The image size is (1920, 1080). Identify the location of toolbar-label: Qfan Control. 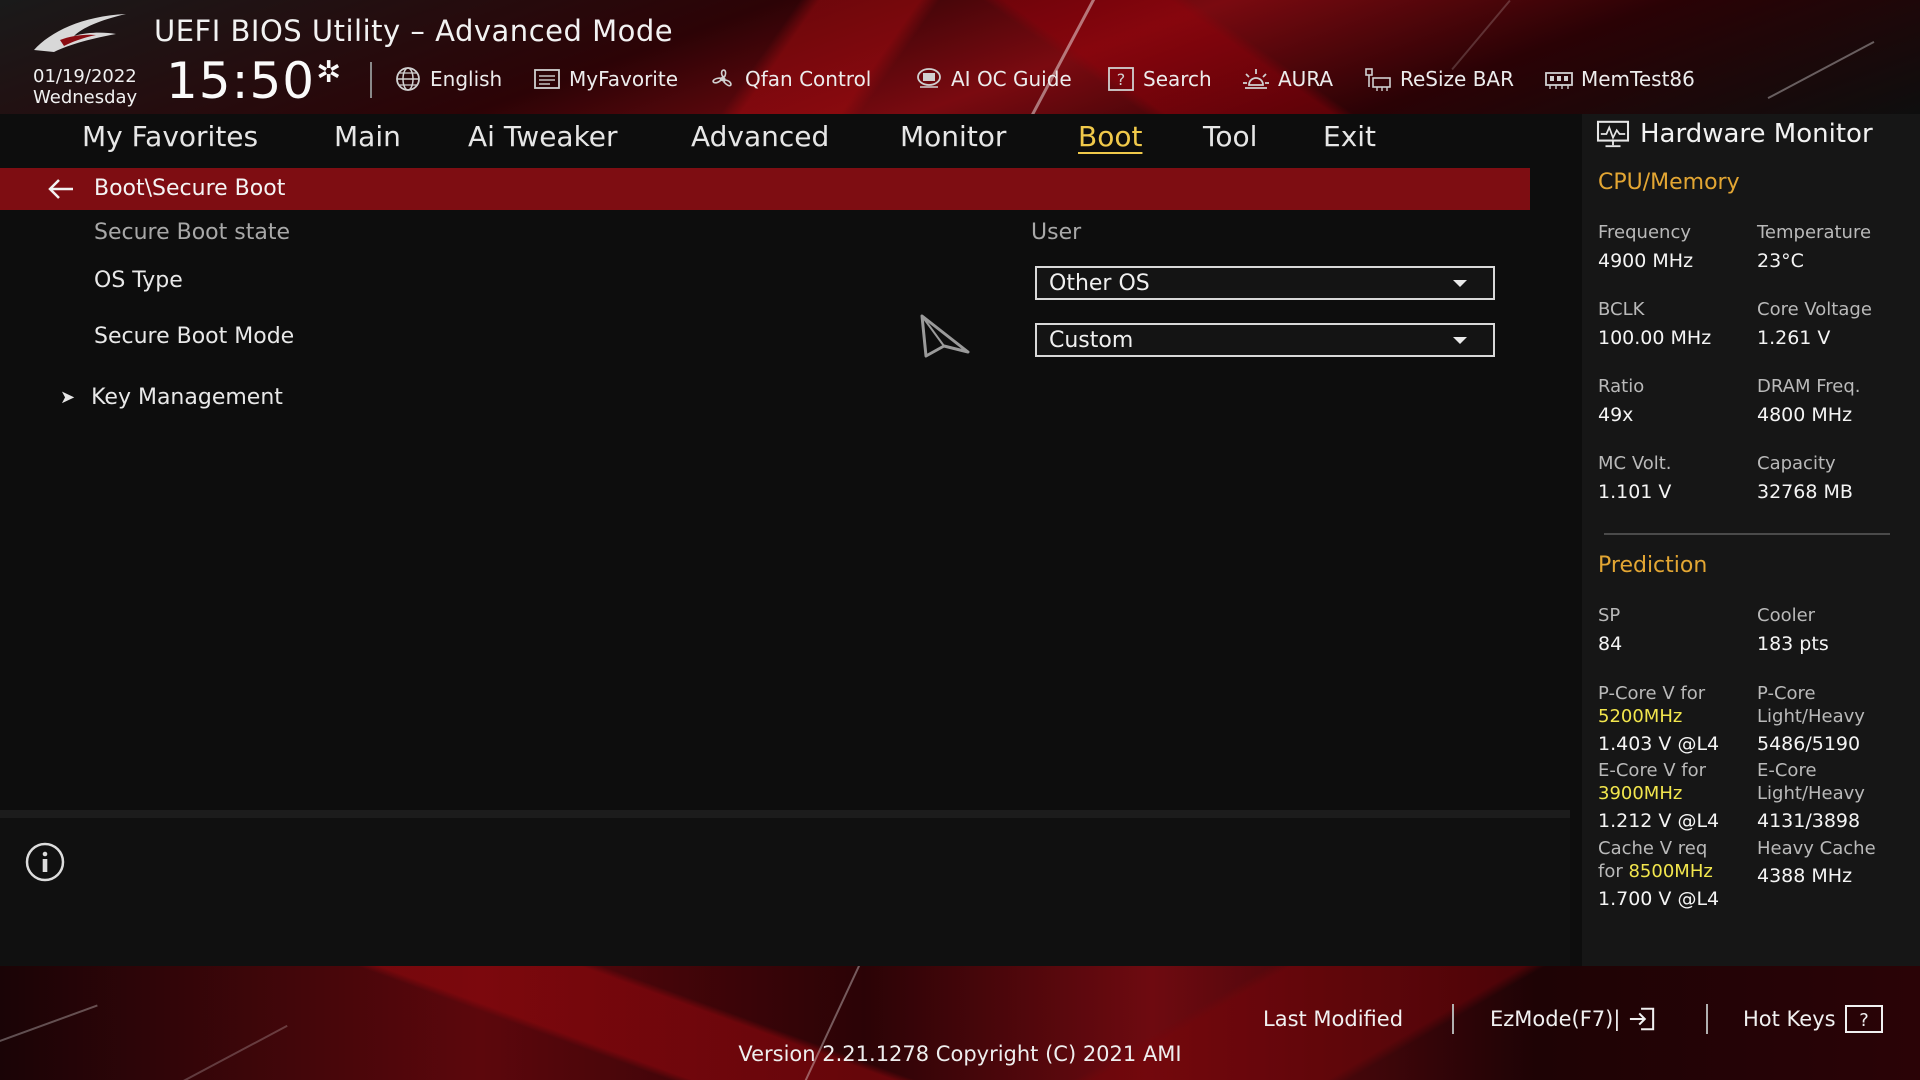
(808, 79).